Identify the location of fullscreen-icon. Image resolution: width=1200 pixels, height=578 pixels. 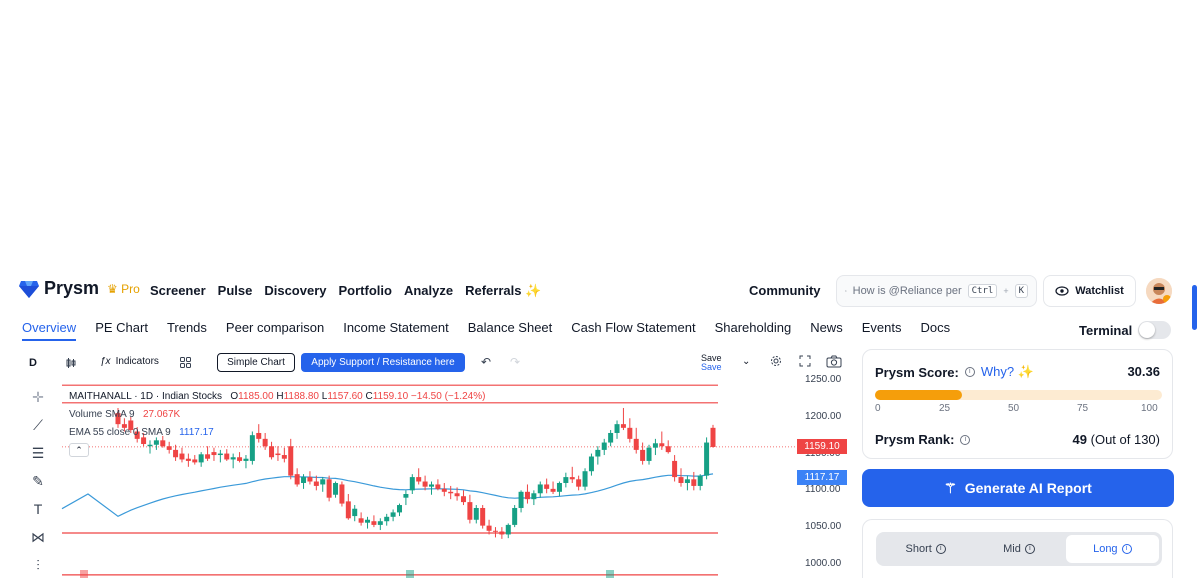
(805, 361).